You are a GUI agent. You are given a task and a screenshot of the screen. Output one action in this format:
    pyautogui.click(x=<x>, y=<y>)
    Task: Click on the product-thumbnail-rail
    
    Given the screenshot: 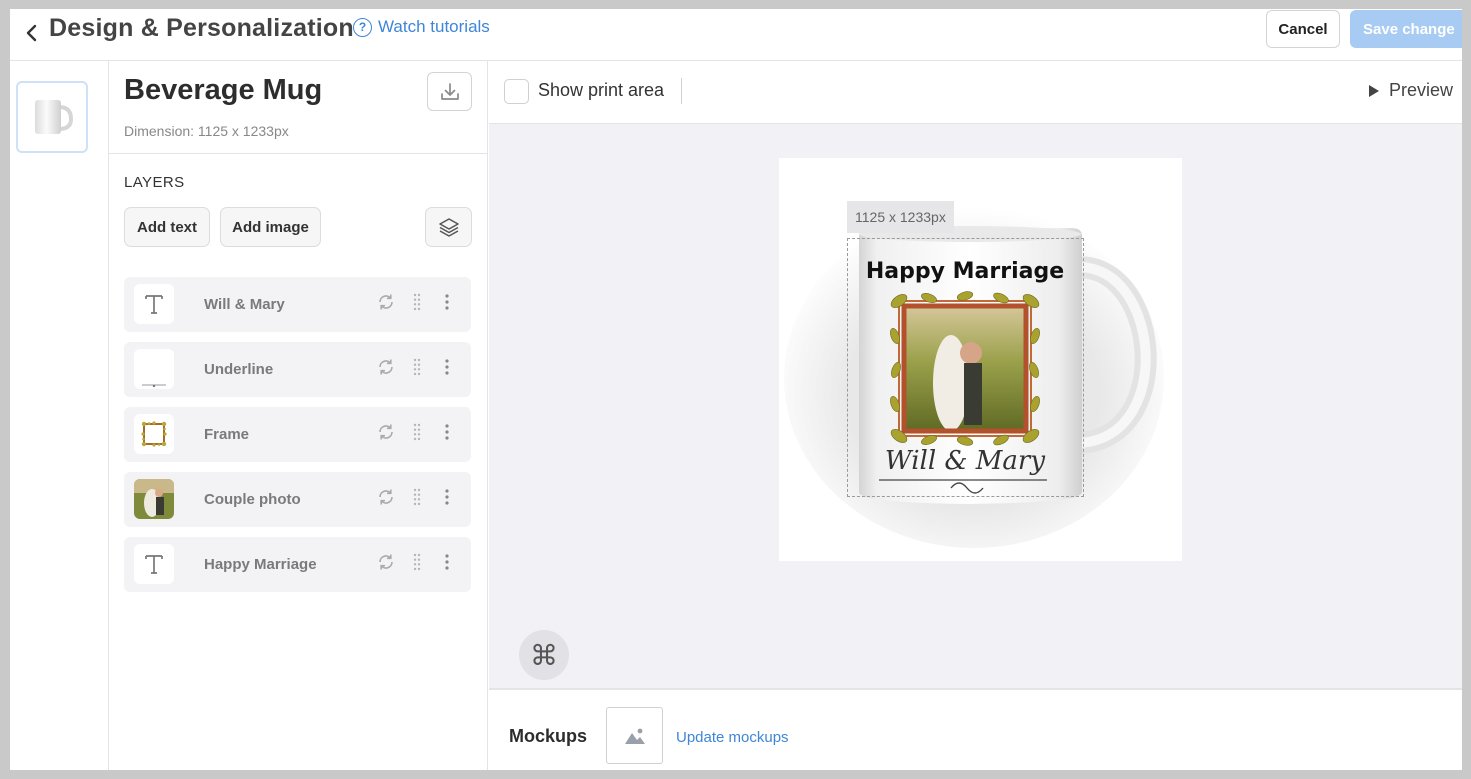 What is the action you would take?
    pyautogui.click(x=59, y=415)
    